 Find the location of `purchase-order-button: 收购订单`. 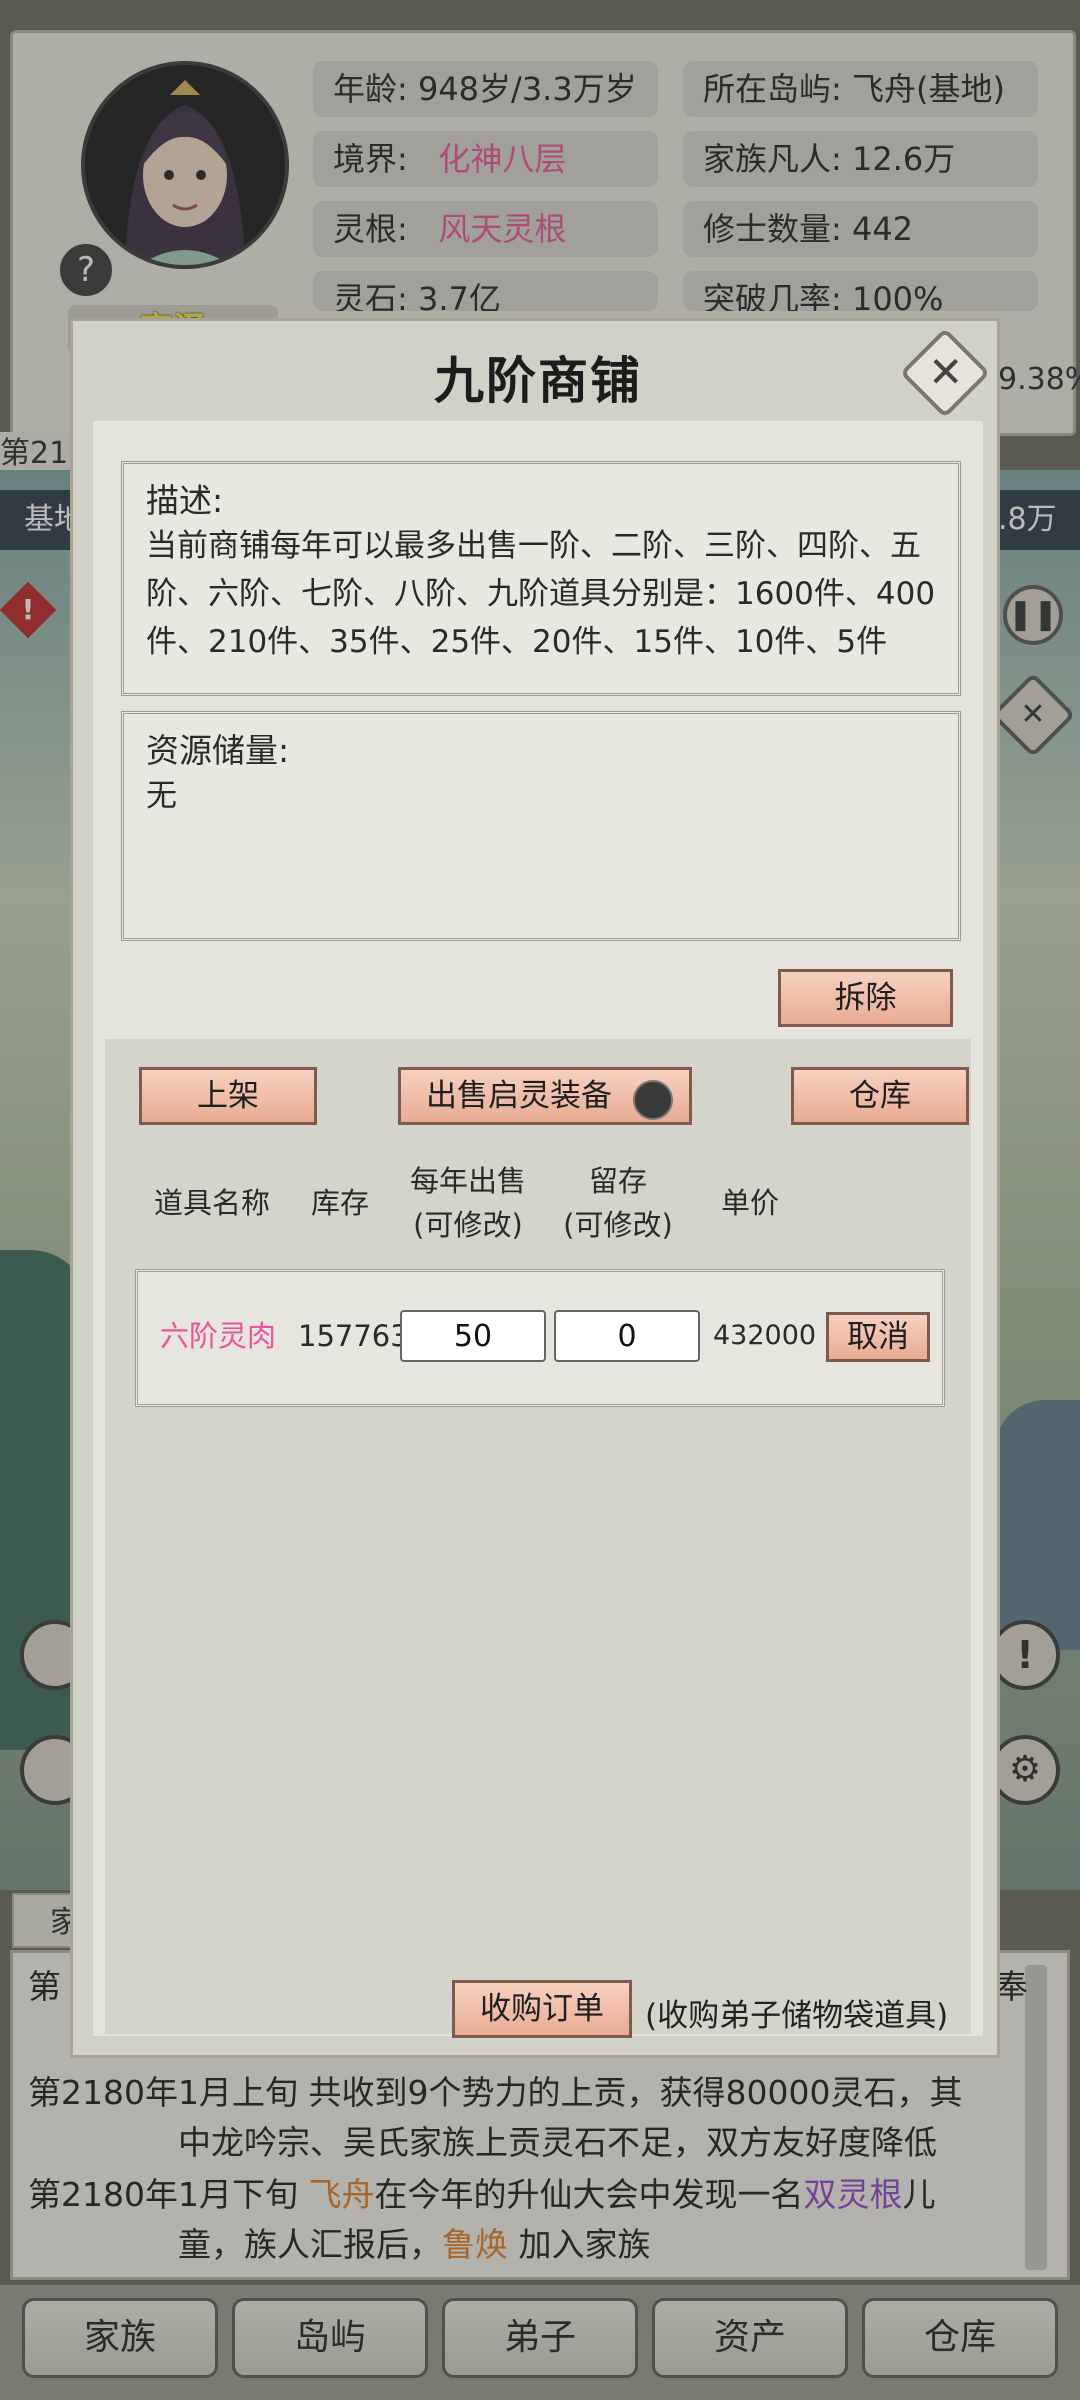

purchase-order-button: 收购订单 is located at coordinates (542, 2009).